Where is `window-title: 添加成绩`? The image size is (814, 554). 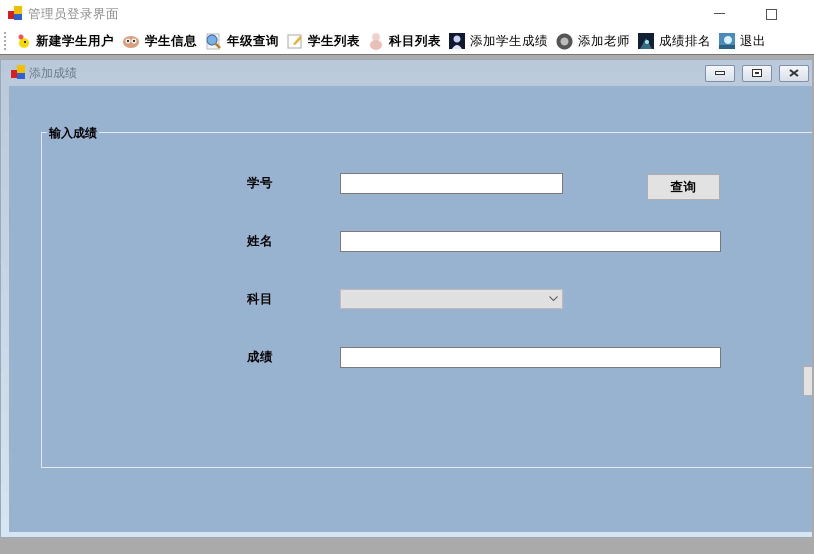
window-title: 添加成绩 is located at coordinates (53, 73).